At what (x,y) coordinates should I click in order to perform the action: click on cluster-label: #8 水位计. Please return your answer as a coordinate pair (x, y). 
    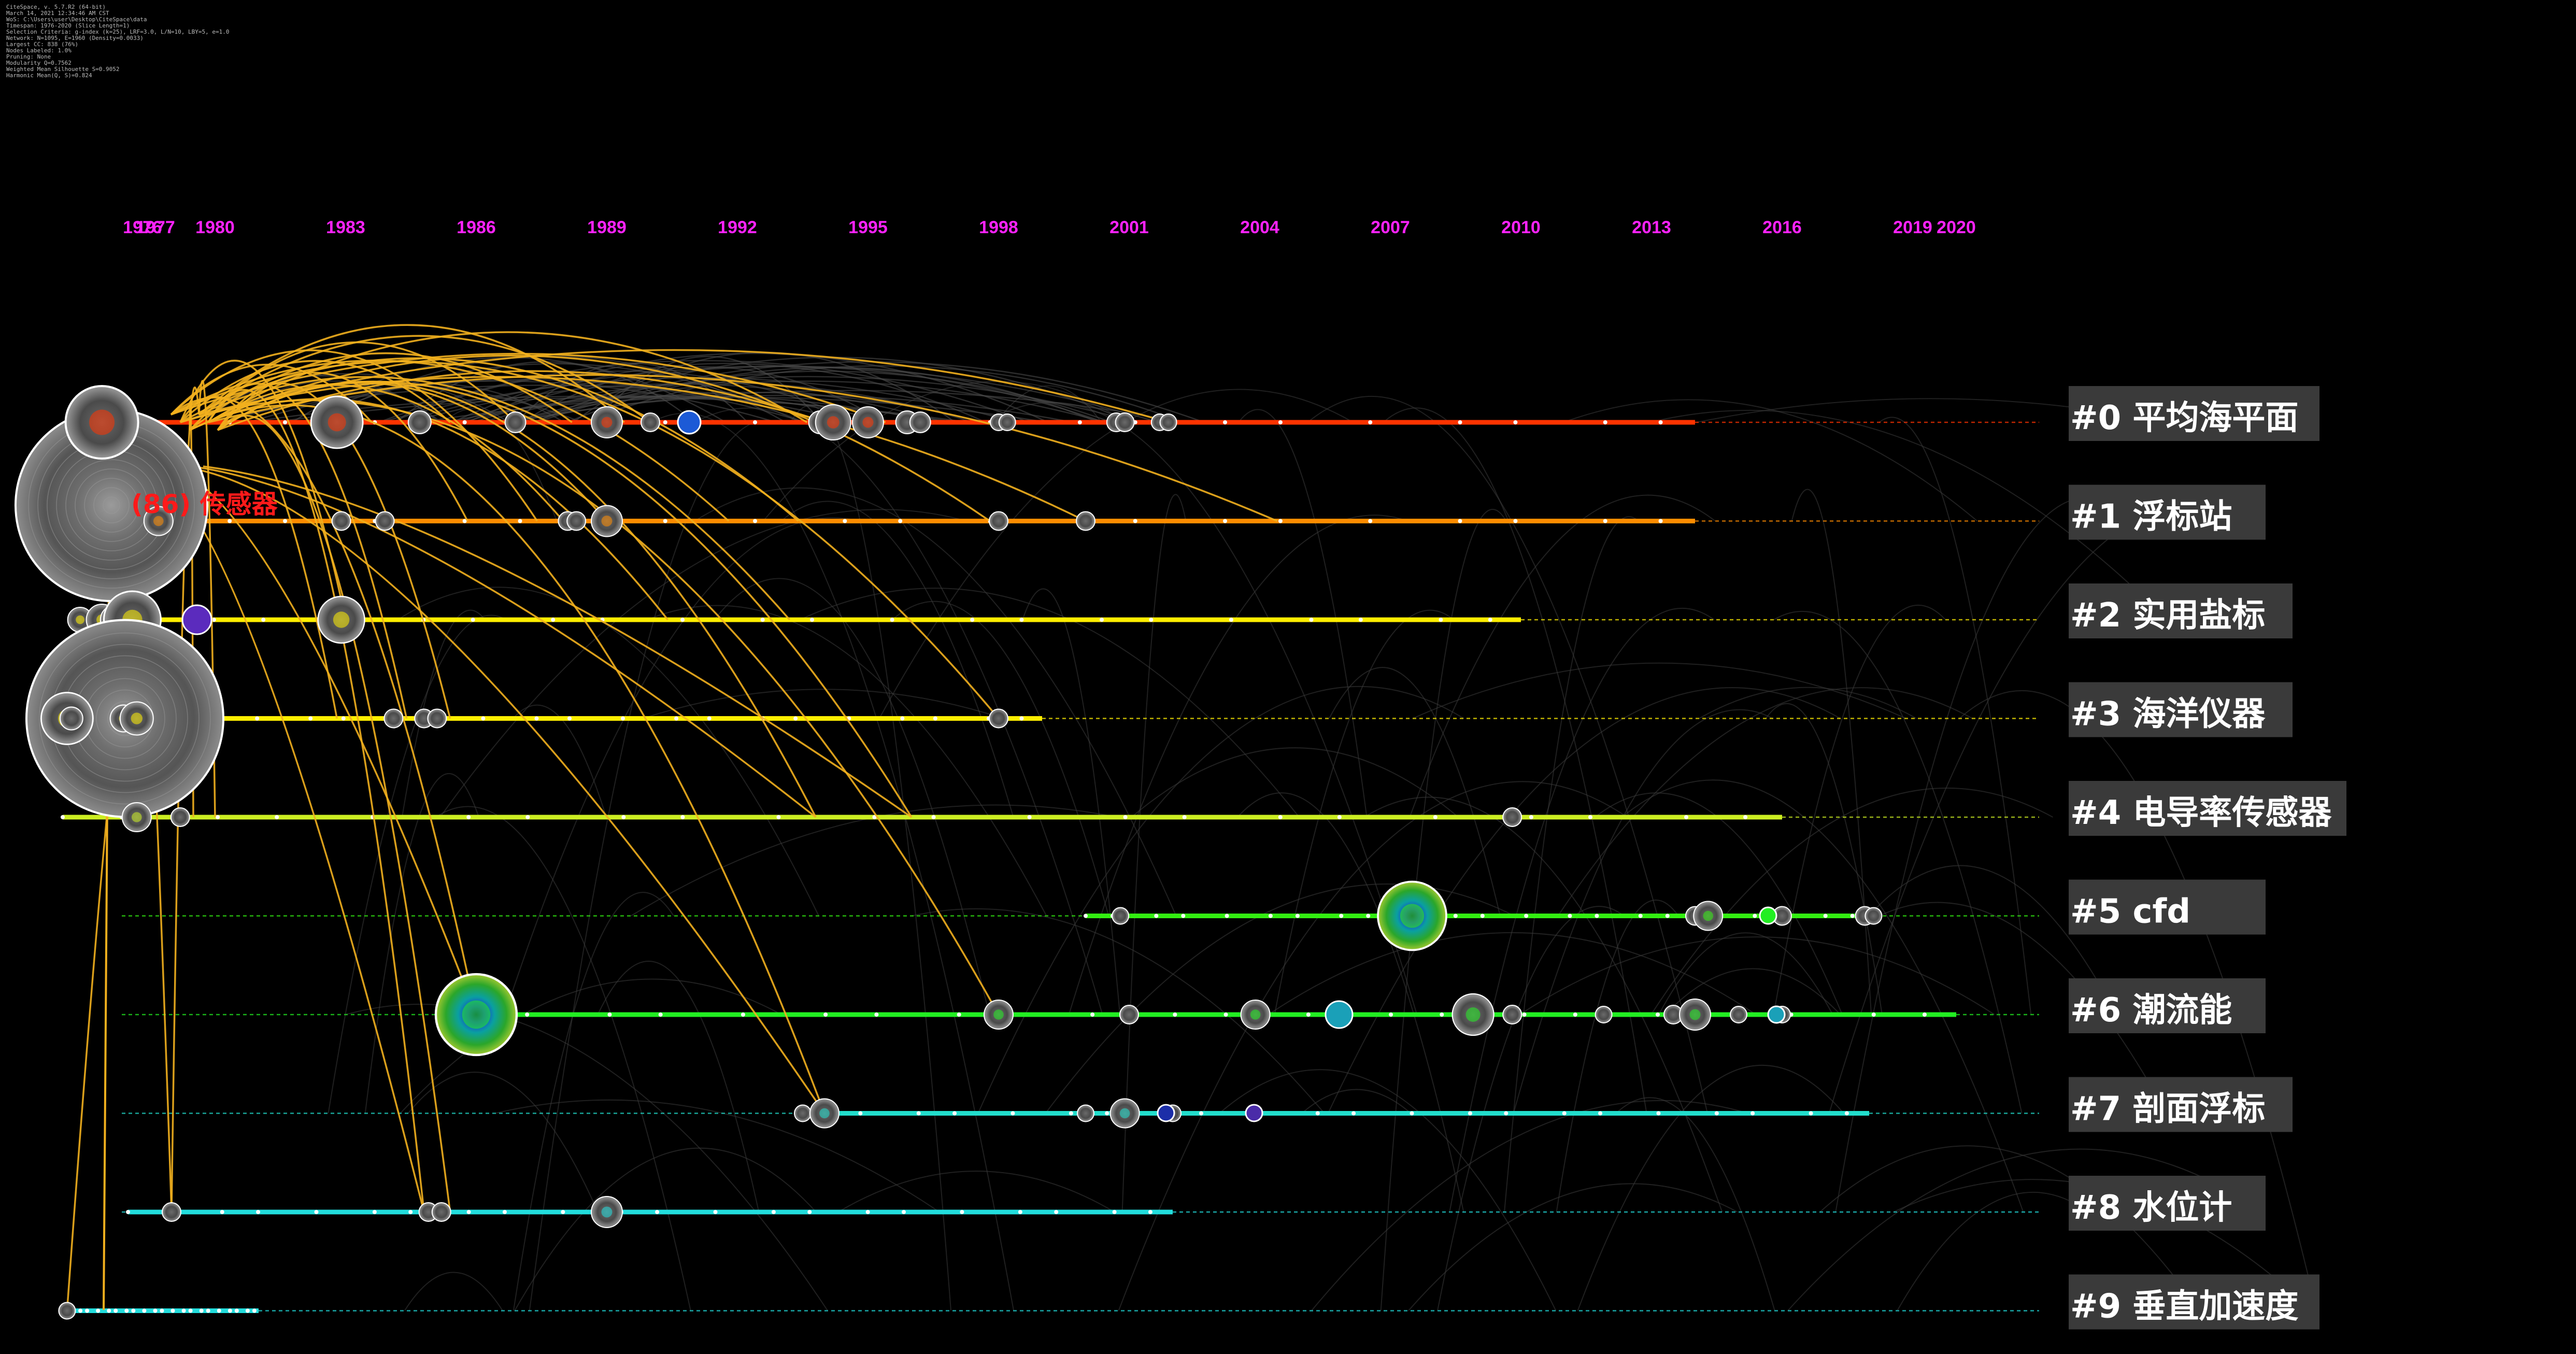
    Looking at the image, I should click on (2151, 1208).